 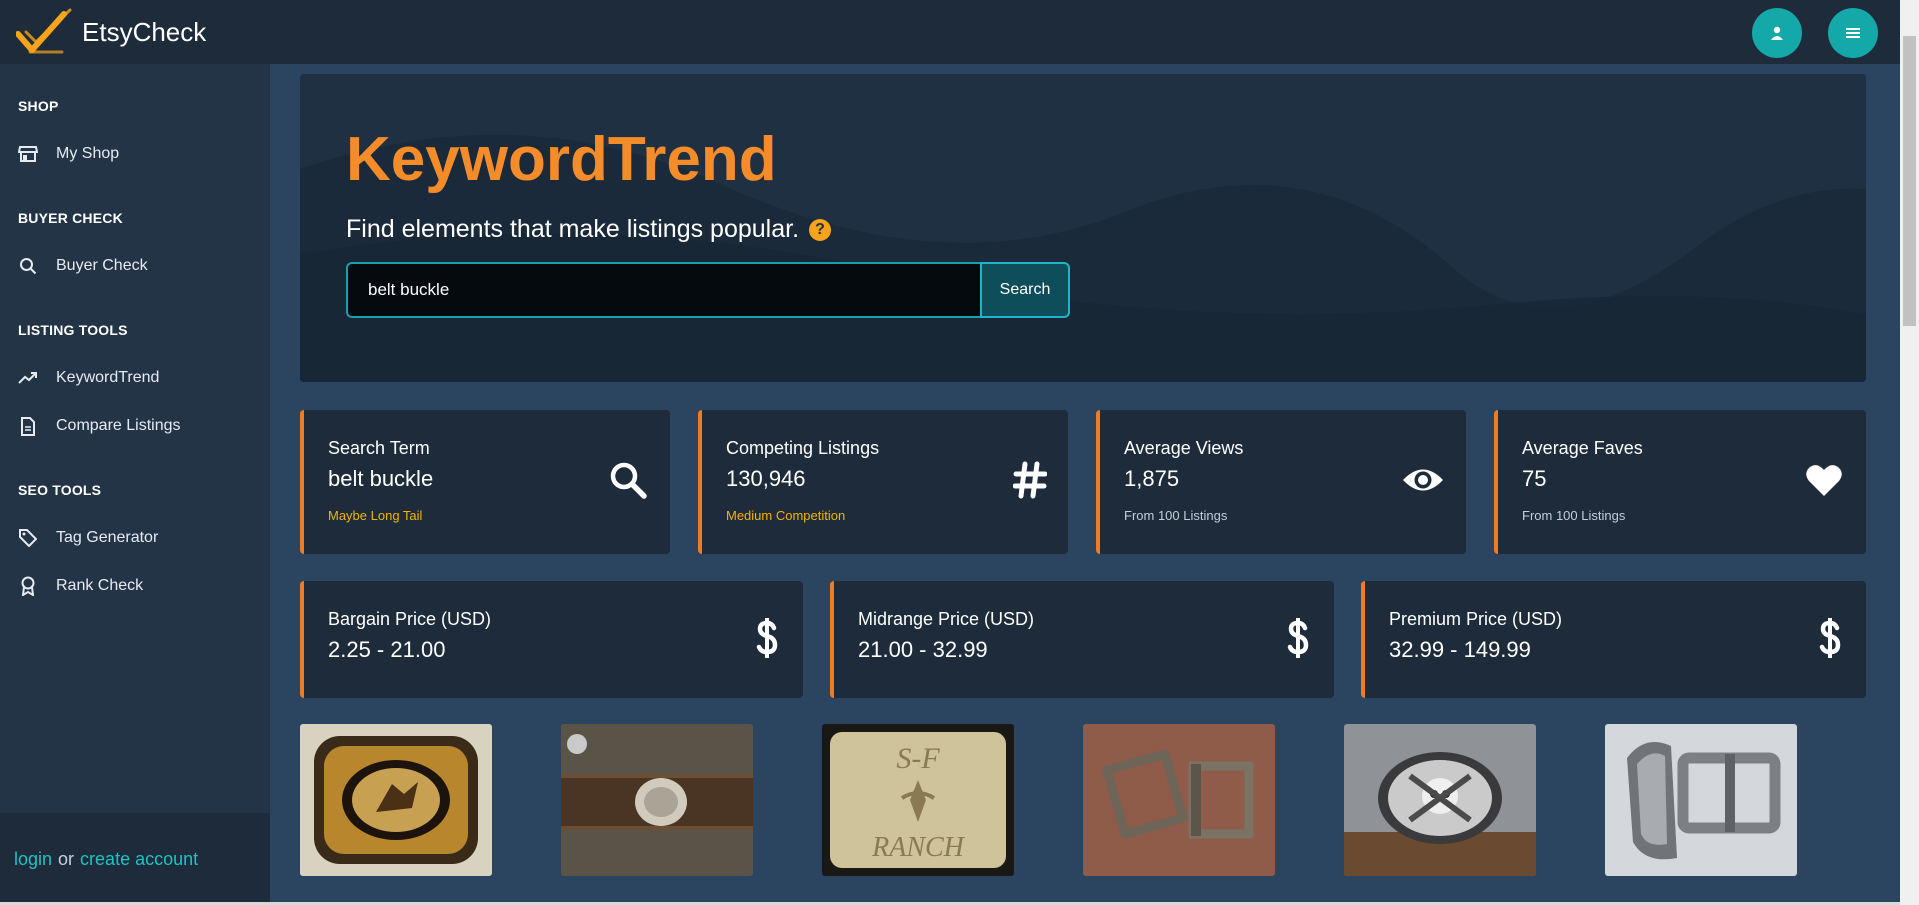 I want to click on search-bar: Search, so click(x=708, y=290).